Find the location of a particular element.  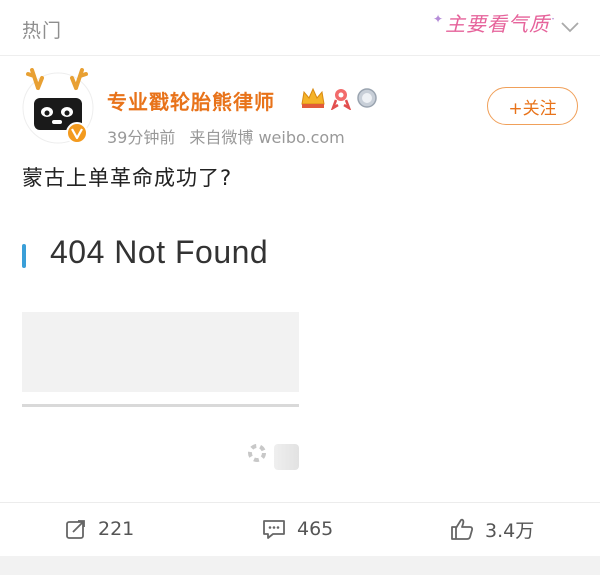

feed-header: 热门 ✦主要看气质· is located at coordinates (300, 28).